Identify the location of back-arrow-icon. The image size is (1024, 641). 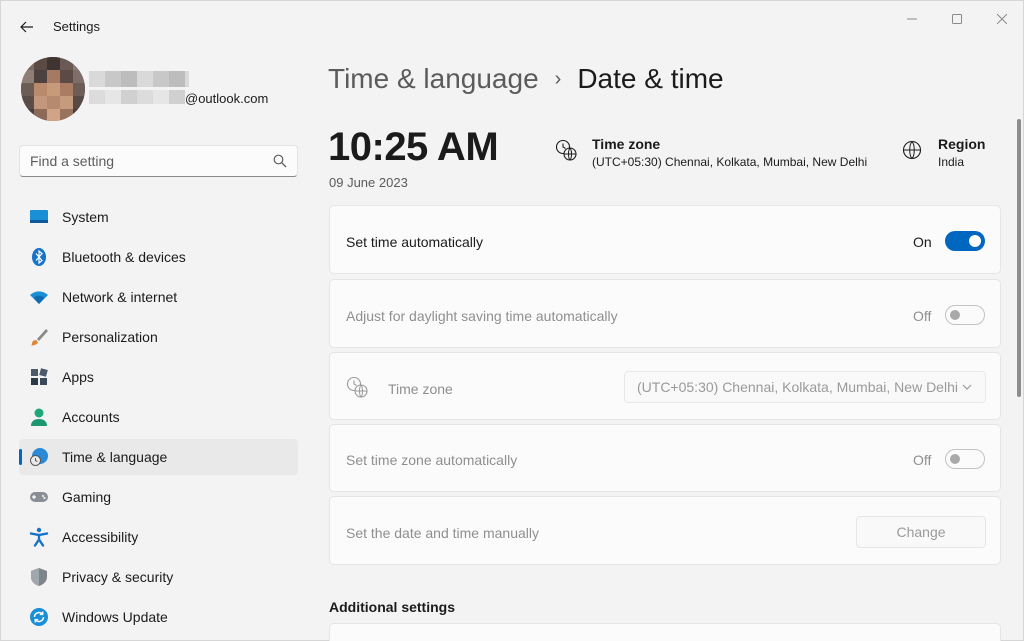
(26, 27).